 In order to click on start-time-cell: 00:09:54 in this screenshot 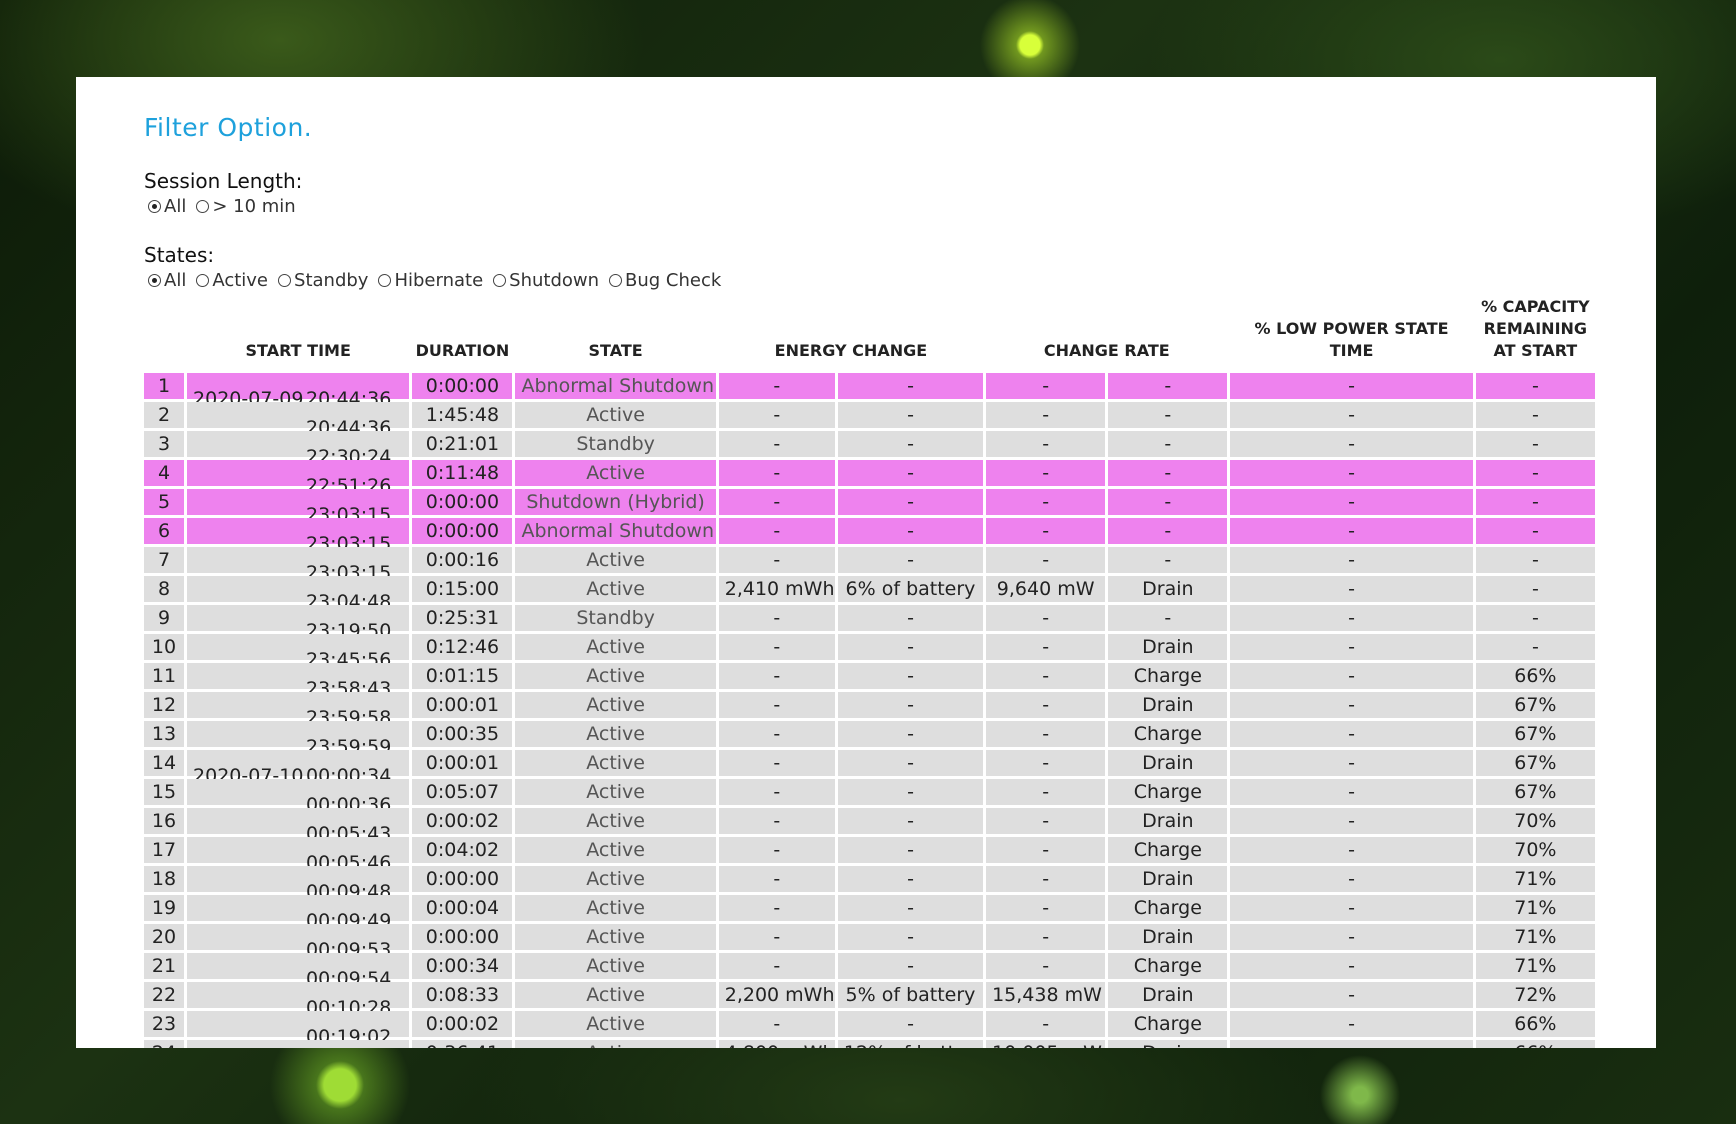, I will do `click(298, 971)`.